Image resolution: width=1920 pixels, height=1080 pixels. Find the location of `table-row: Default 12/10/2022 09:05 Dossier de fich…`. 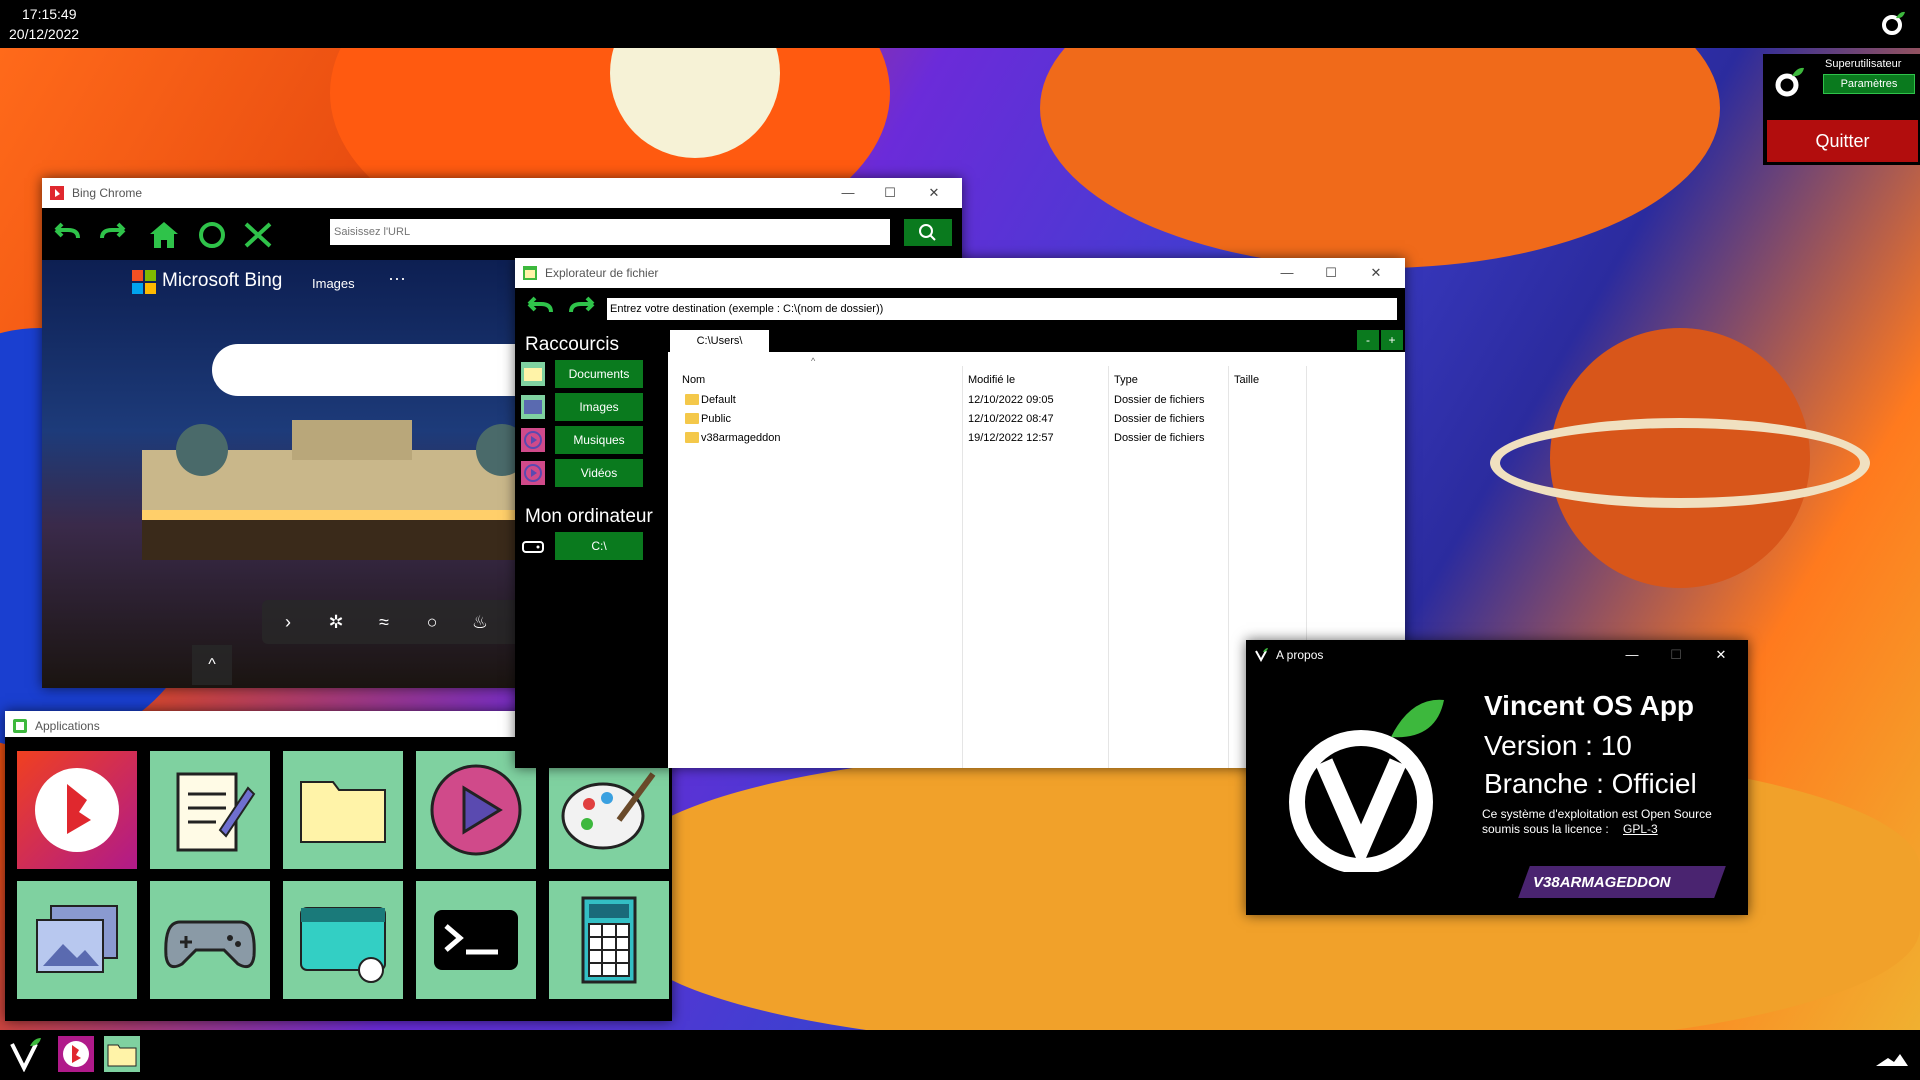

table-row: Default 12/10/2022 09:05 Dossier de fich… is located at coordinates (1036, 400).